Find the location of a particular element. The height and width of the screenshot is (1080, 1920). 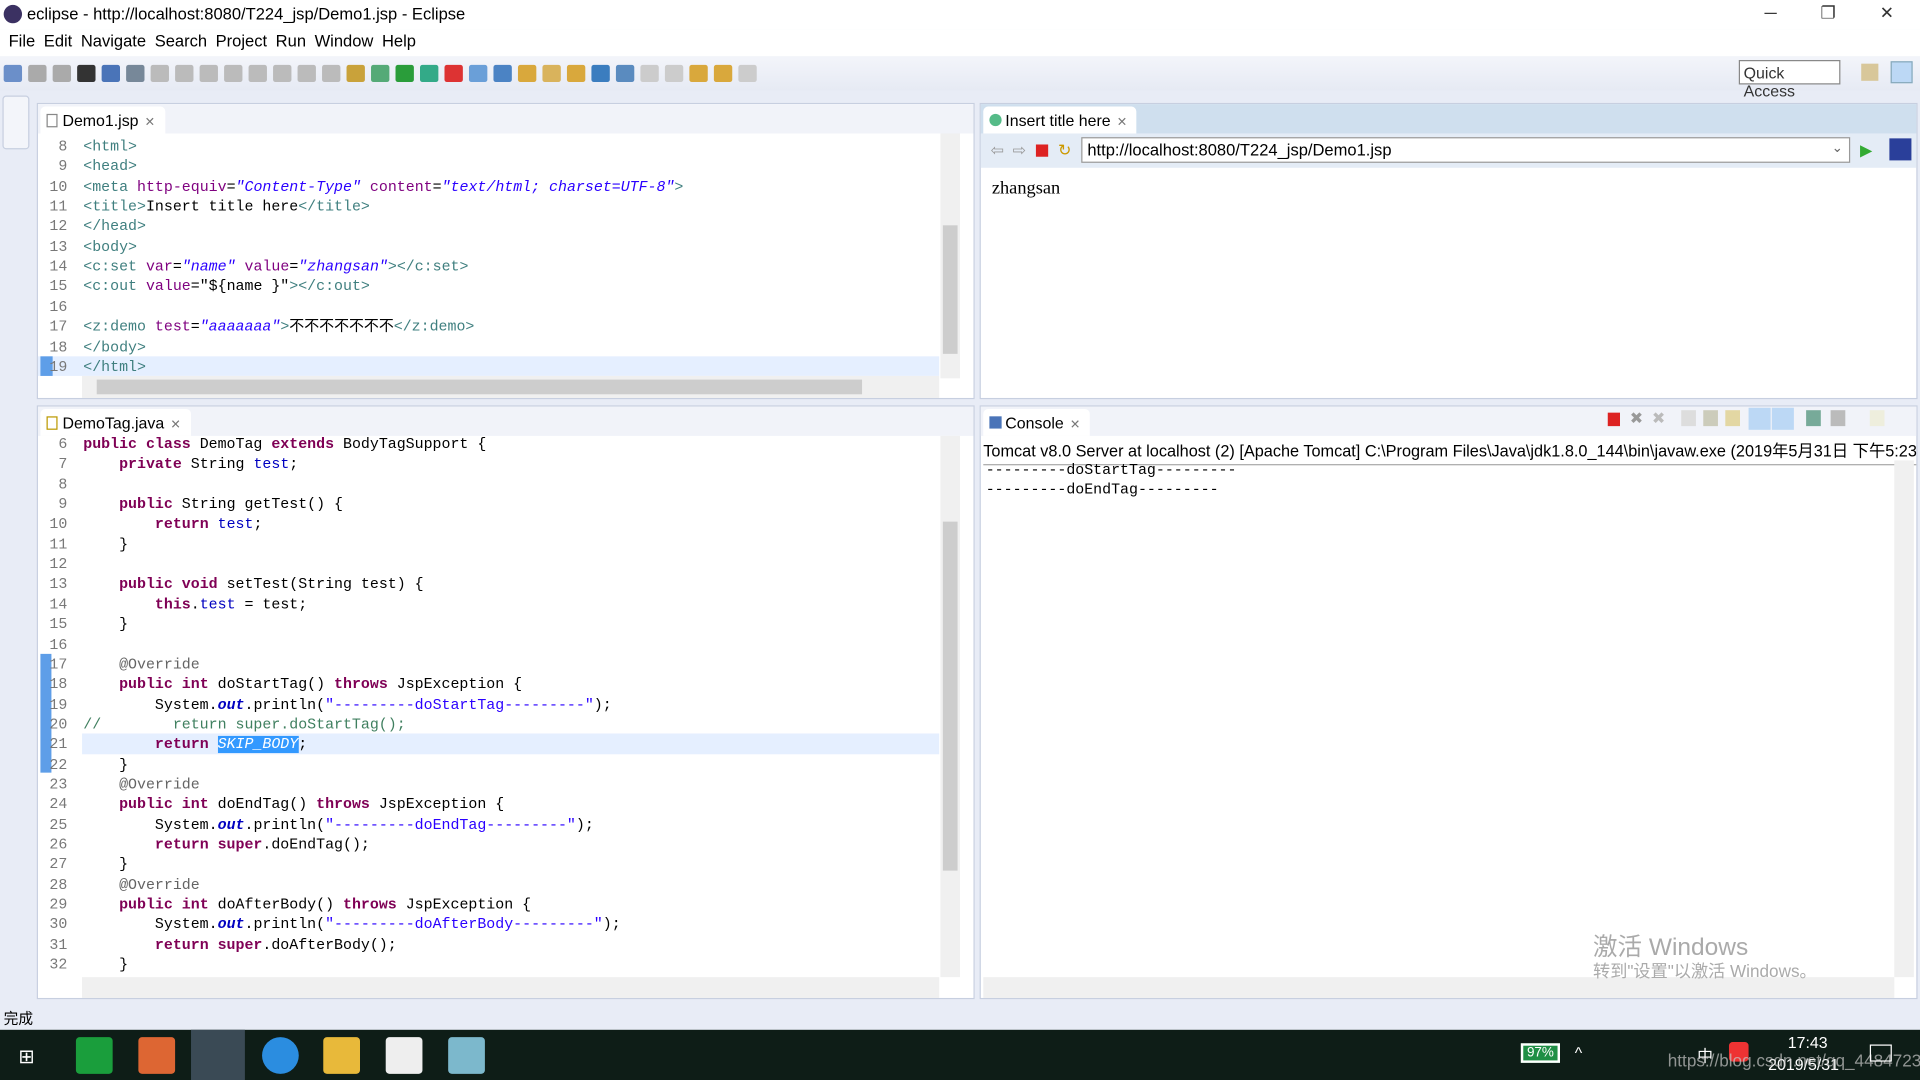

stop-icon is located at coordinates (1042, 150).